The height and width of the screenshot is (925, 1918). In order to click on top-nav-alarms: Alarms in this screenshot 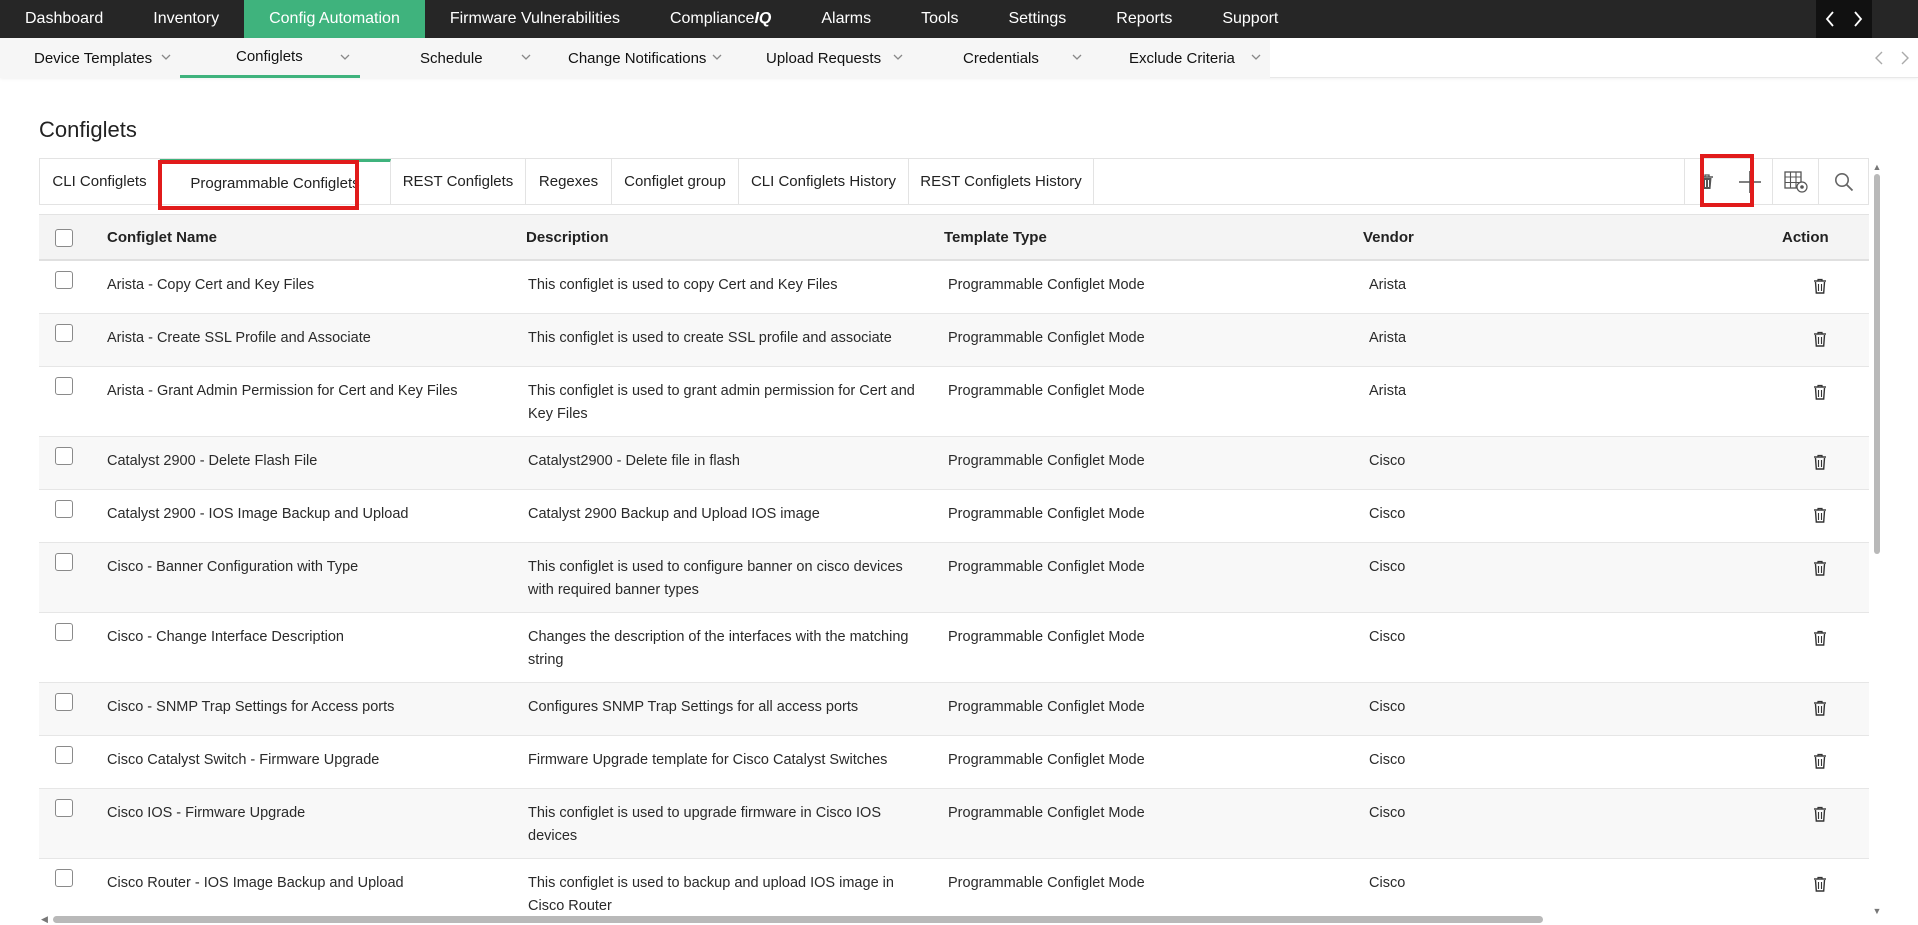, I will do `click(846, 19)`.